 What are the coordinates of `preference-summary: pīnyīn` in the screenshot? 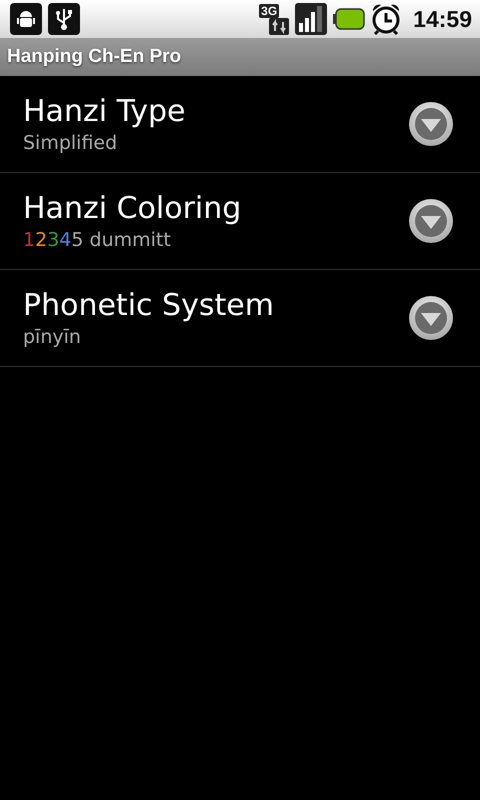 It's located at (52, 337).